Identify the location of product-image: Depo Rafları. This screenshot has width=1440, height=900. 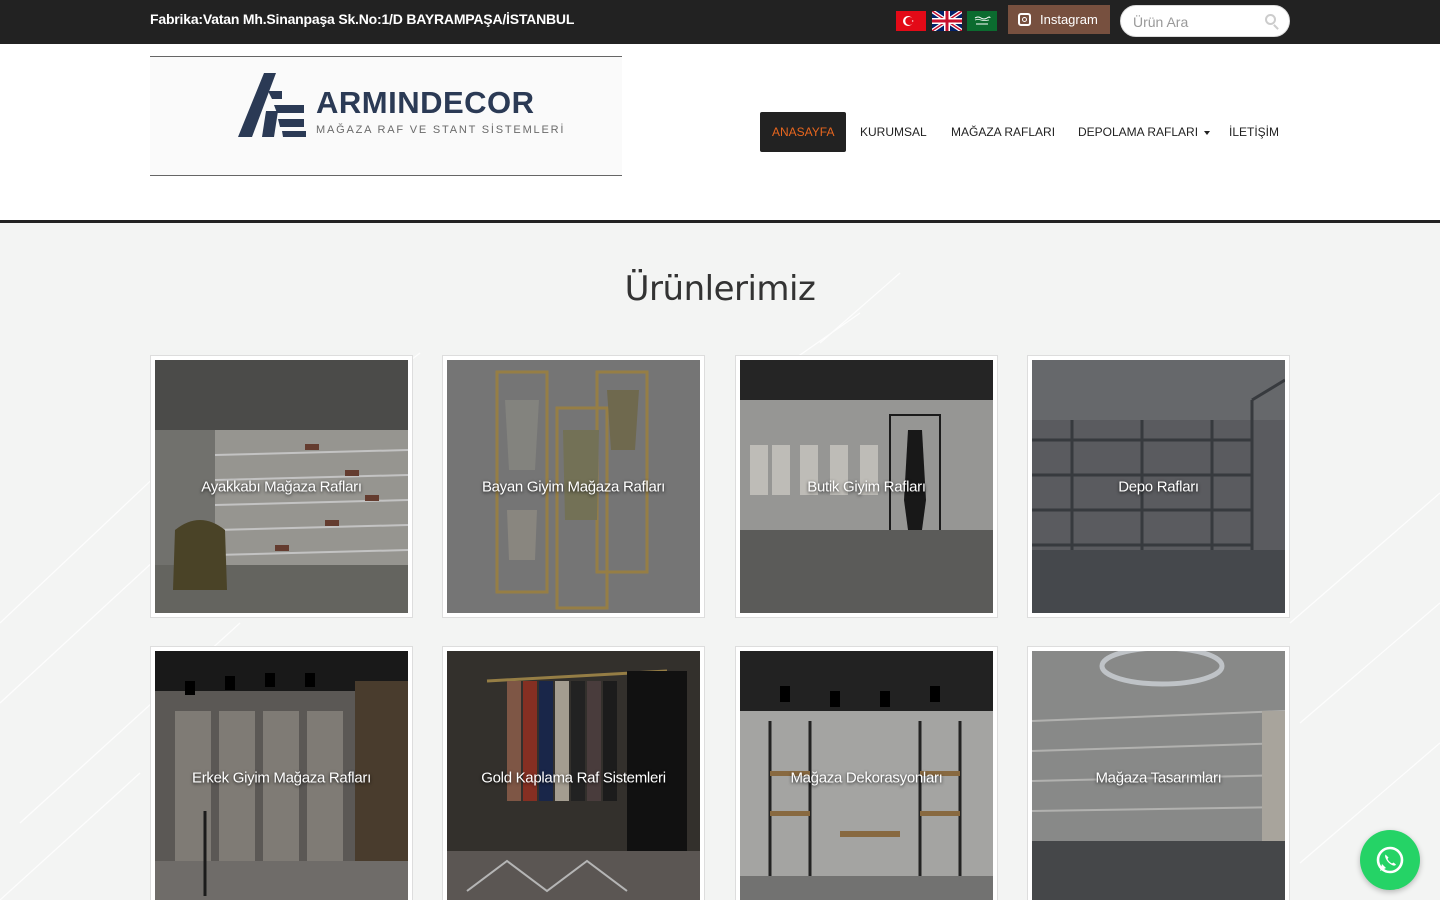
(1158, 486).